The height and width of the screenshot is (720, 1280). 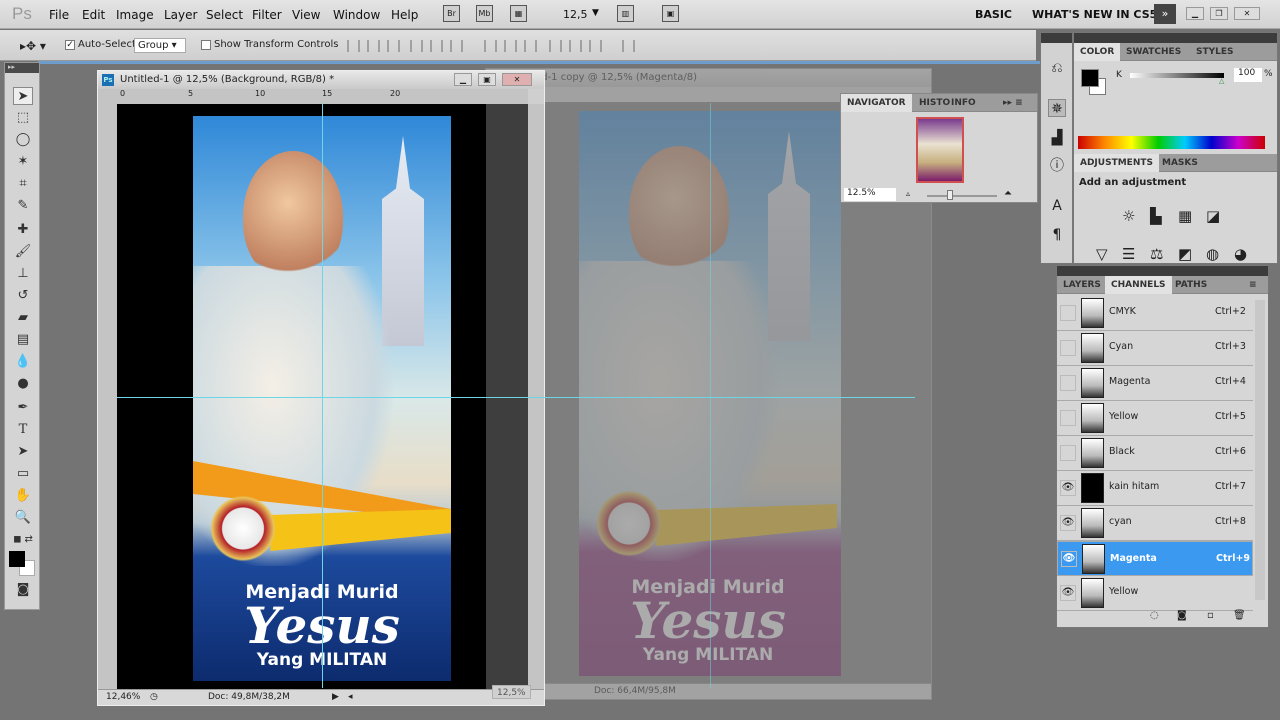 What do you see at coordinates (306, 15) in the screenshot?
I see `menu-view: View` at bounding box center [306, 15].